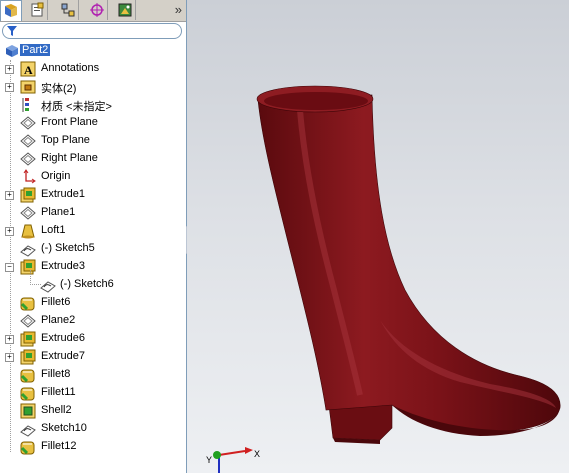  I want to click on more-tabs-button: », so click(178, 9).